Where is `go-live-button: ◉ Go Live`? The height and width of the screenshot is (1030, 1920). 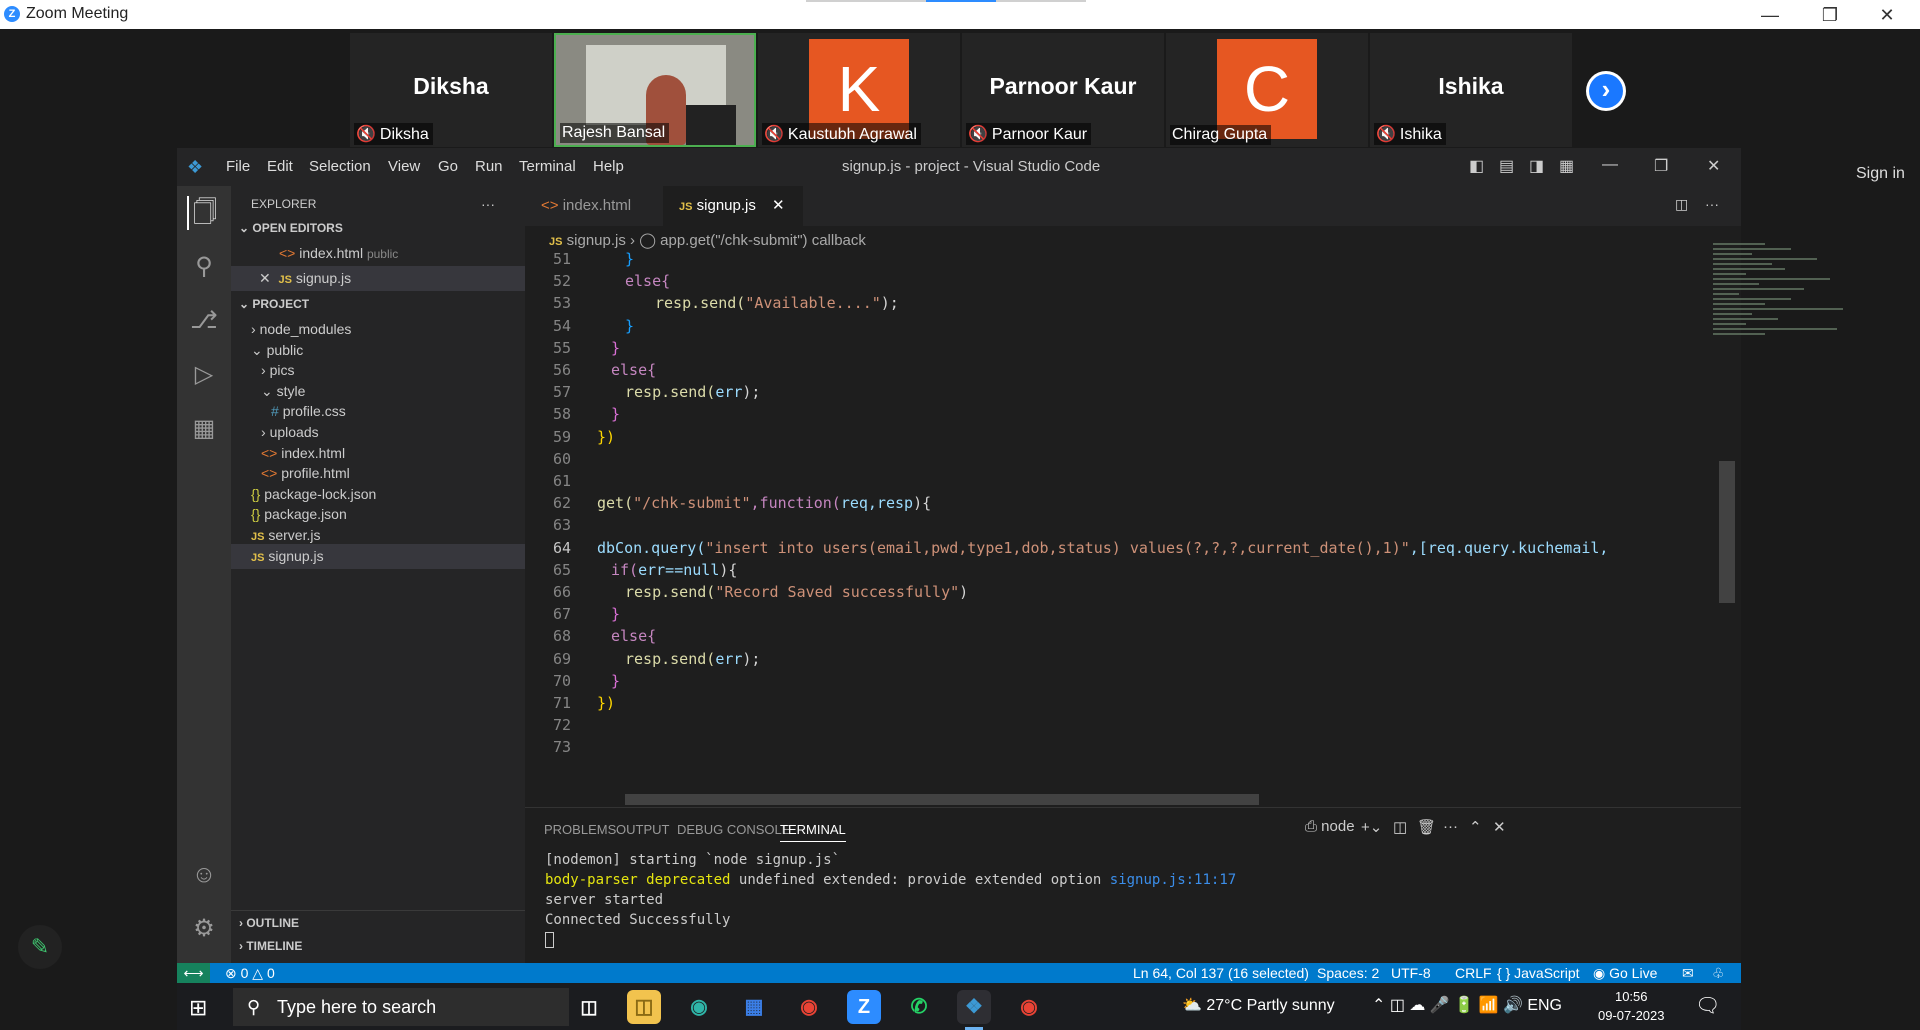
go-live-button: ◉ Go Live is located at coordinates (1625, 973).